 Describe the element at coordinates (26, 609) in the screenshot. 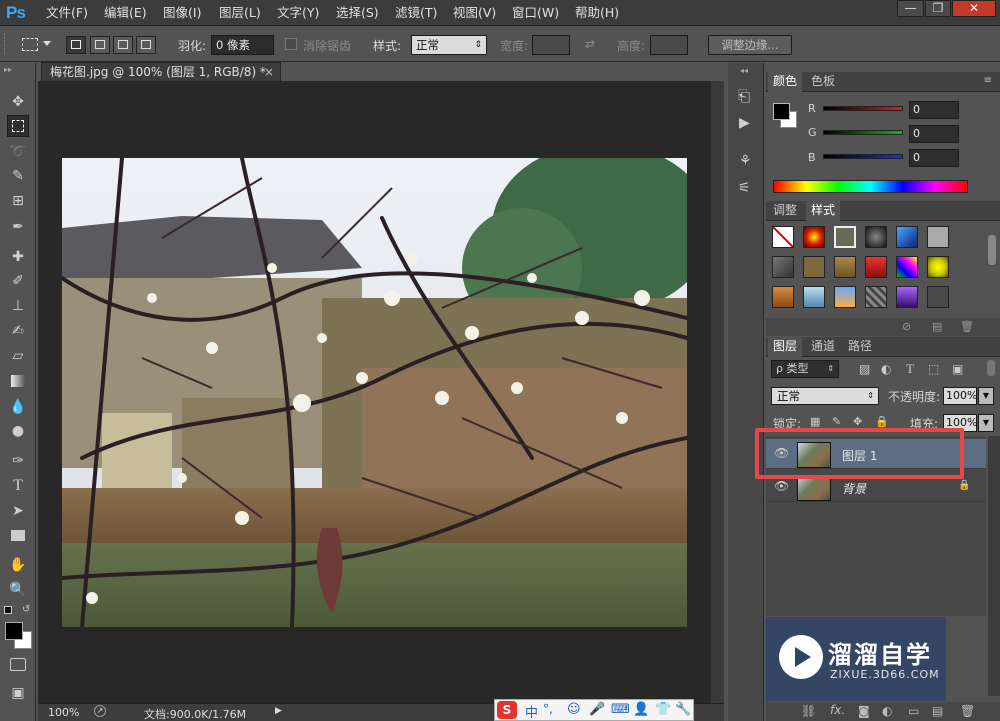

I see `swap-colors-icon: ↺` at that location.